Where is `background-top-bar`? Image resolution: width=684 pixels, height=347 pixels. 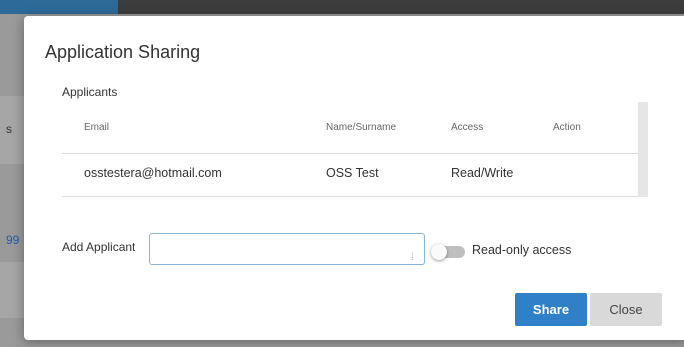
background-top-bar is located at coordinates (342, 7).